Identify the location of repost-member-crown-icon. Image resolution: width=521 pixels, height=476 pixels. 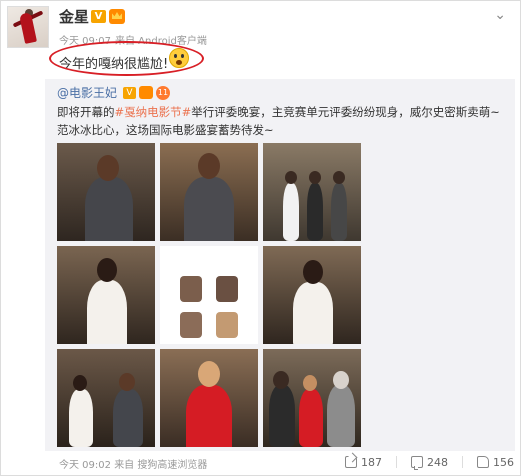
(146, 92).